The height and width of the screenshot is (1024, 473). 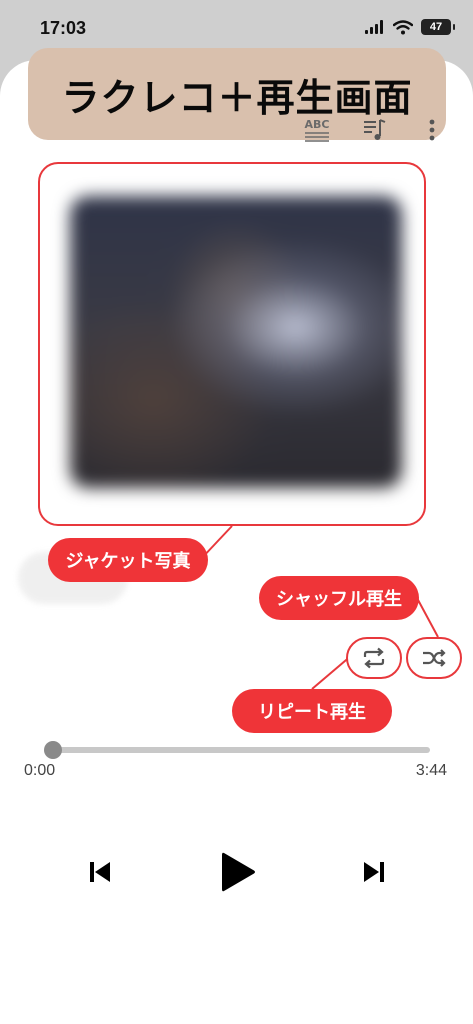 I want to click on battery-indicator: 47, so click(x=438, y=27).